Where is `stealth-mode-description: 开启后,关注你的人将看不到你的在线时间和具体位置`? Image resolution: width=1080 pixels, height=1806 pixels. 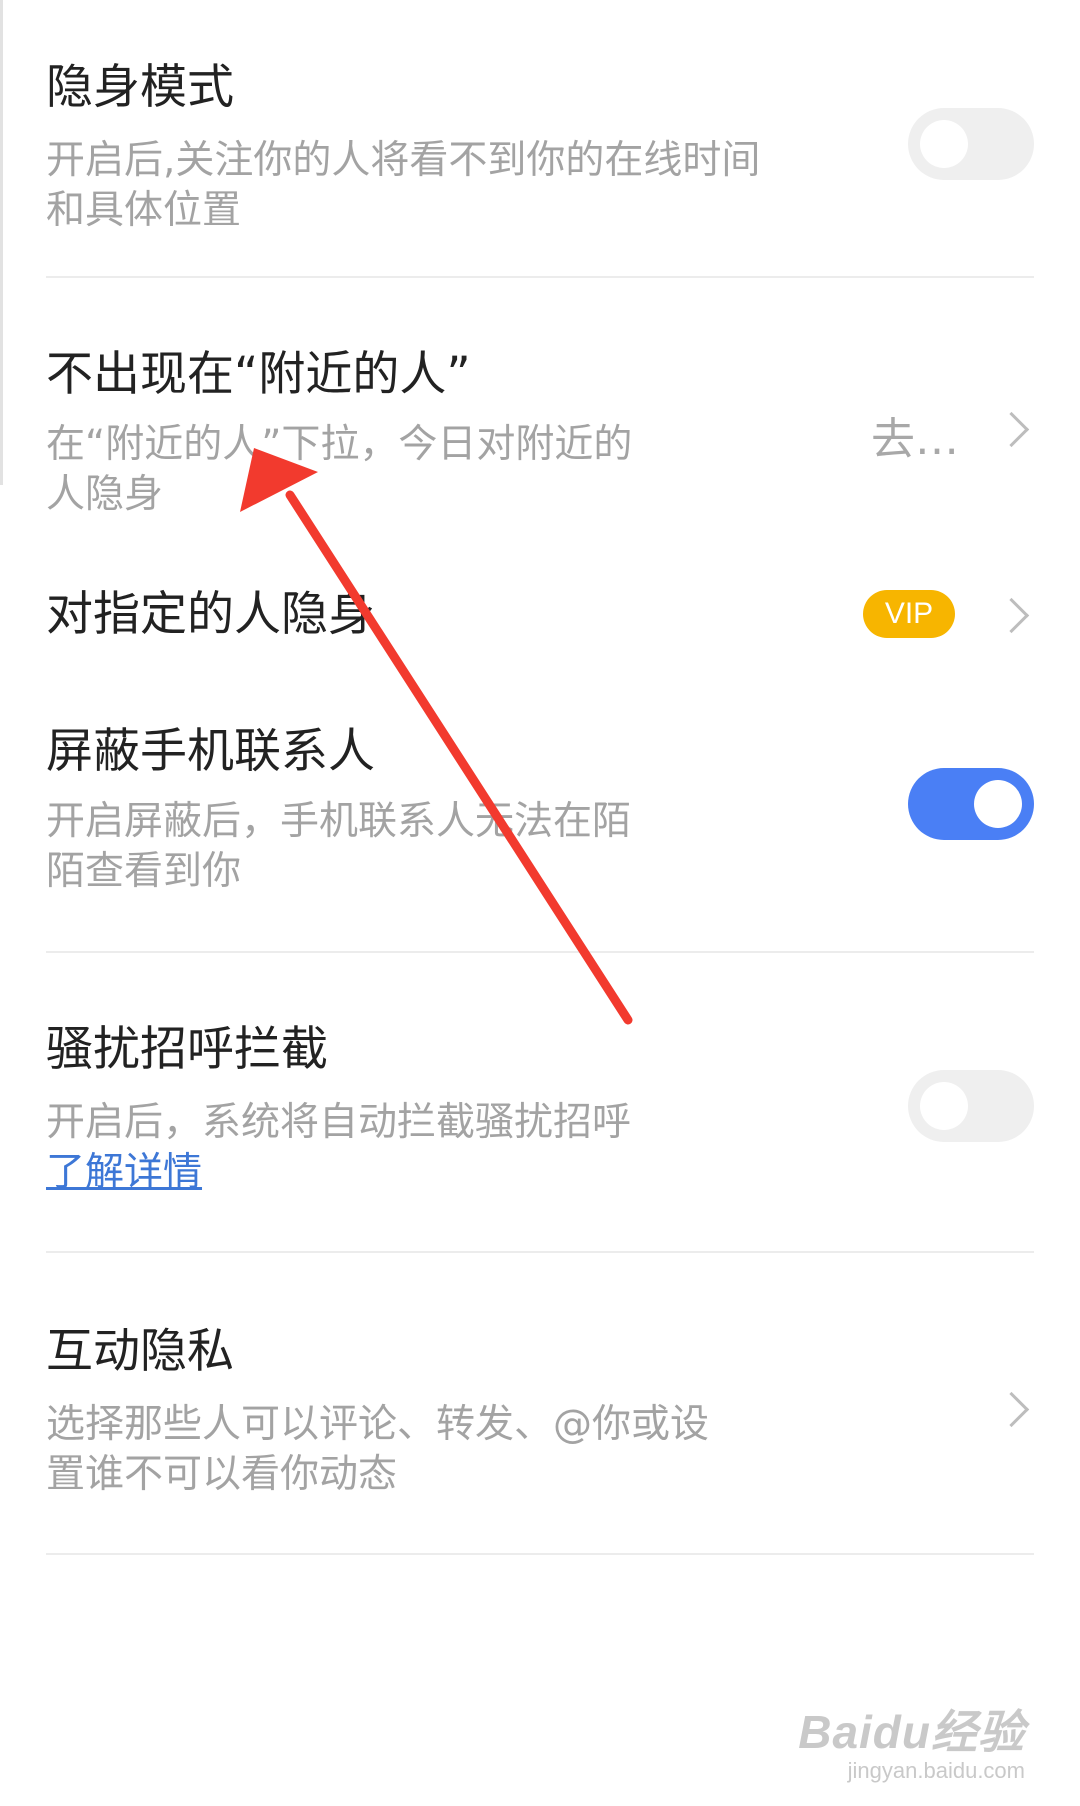 stealth-mode-description: 开启后,关注你的人将看不到你的在线时间和具体位置 is located at coordinates (403, 185).